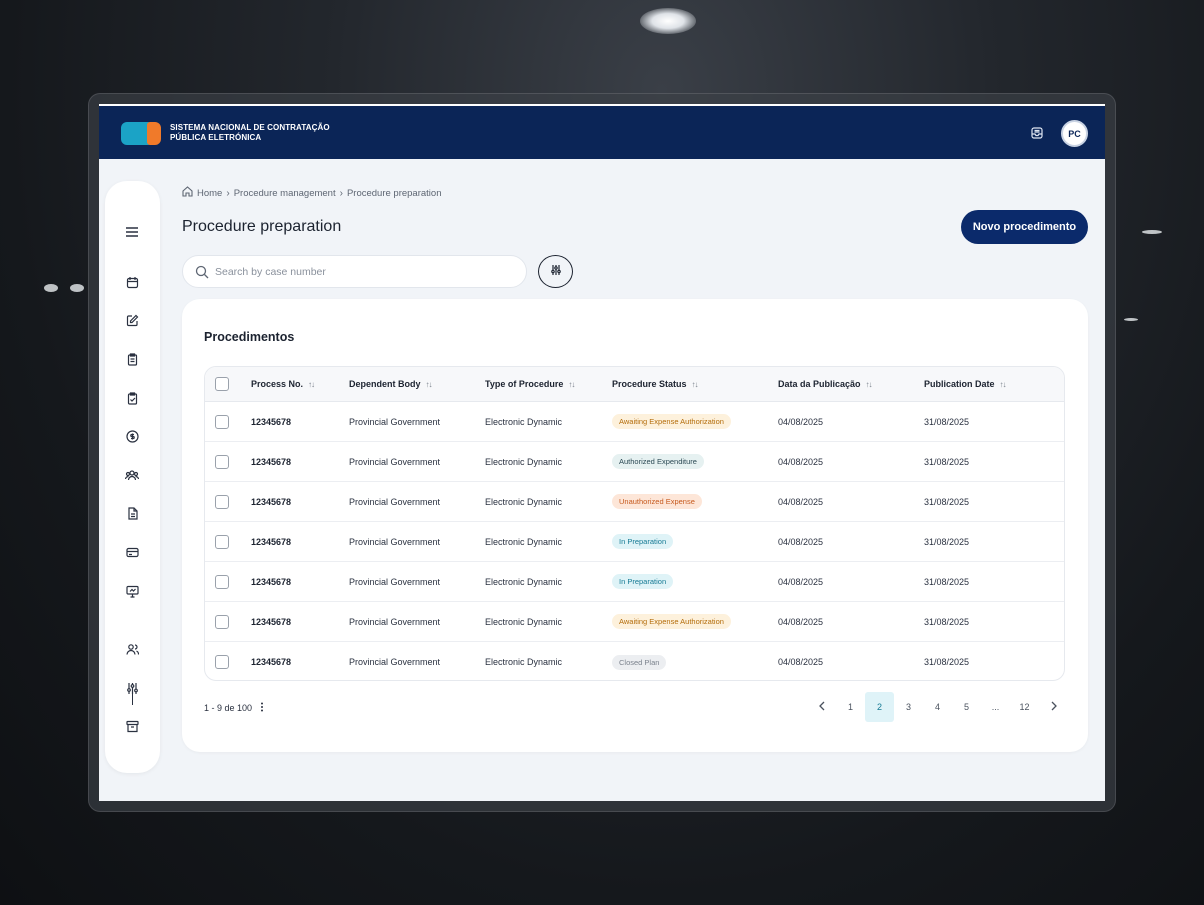  Describe the element at coordinates (262, 226) in the screenshot. I see `page-title: Procedure preparation` at that location.